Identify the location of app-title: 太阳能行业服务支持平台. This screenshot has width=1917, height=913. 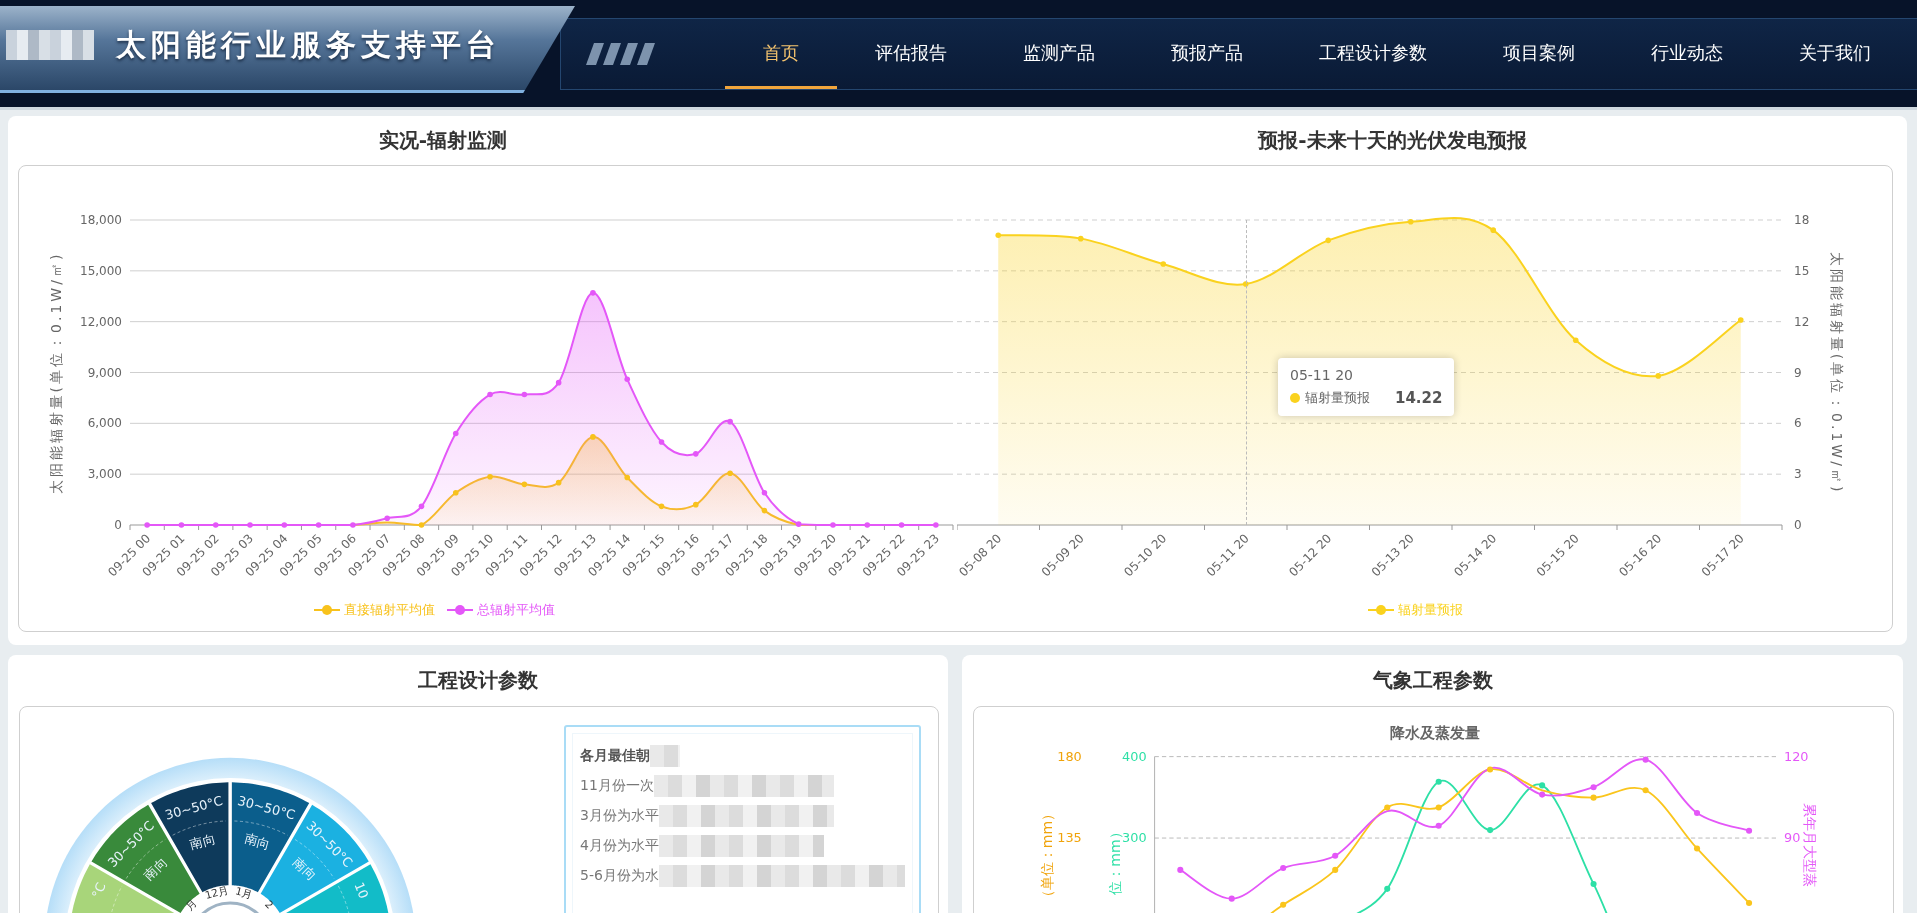
(308, 44).